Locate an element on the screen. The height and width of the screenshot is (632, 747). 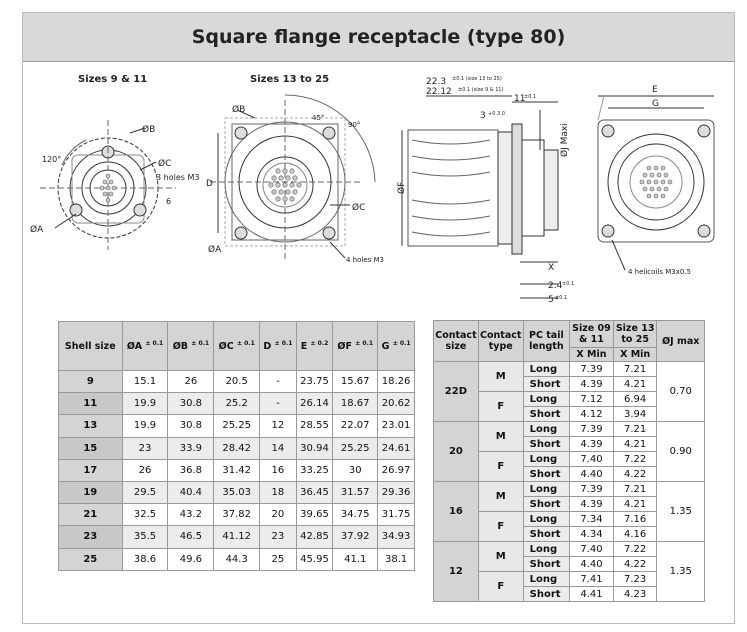
x-min-cell: 4.41 is located at coordinates (591, 594).